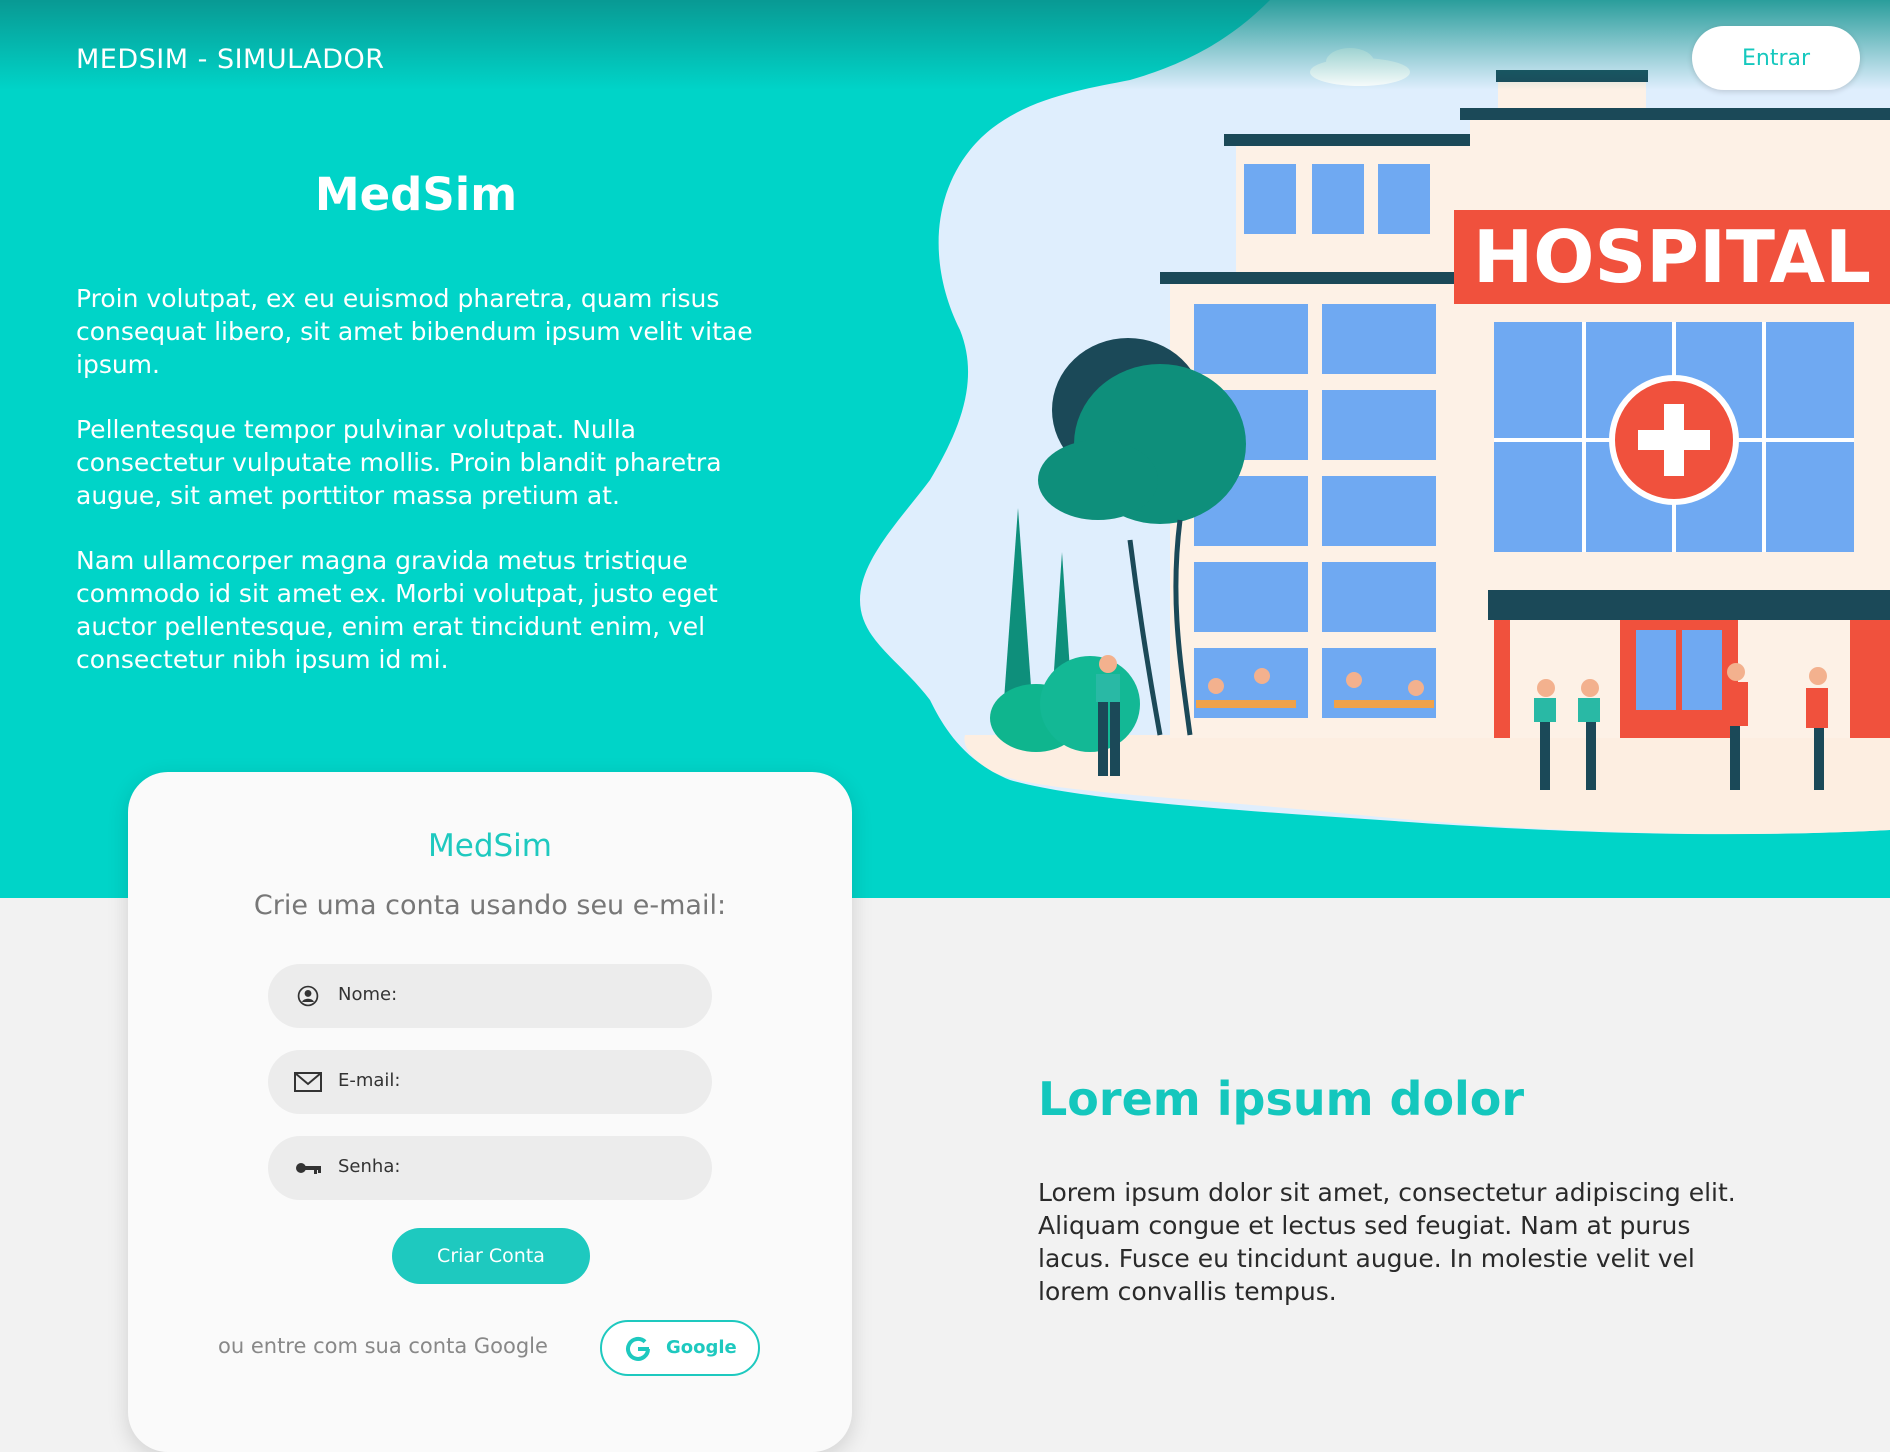 The height and width of the screenshot is (1452, 1890). What do you see at coordinates (383, 1346) in the screenshot?
I see `google-prompt: ou entre com sua conta Google` at bounding box center [383, 1346].